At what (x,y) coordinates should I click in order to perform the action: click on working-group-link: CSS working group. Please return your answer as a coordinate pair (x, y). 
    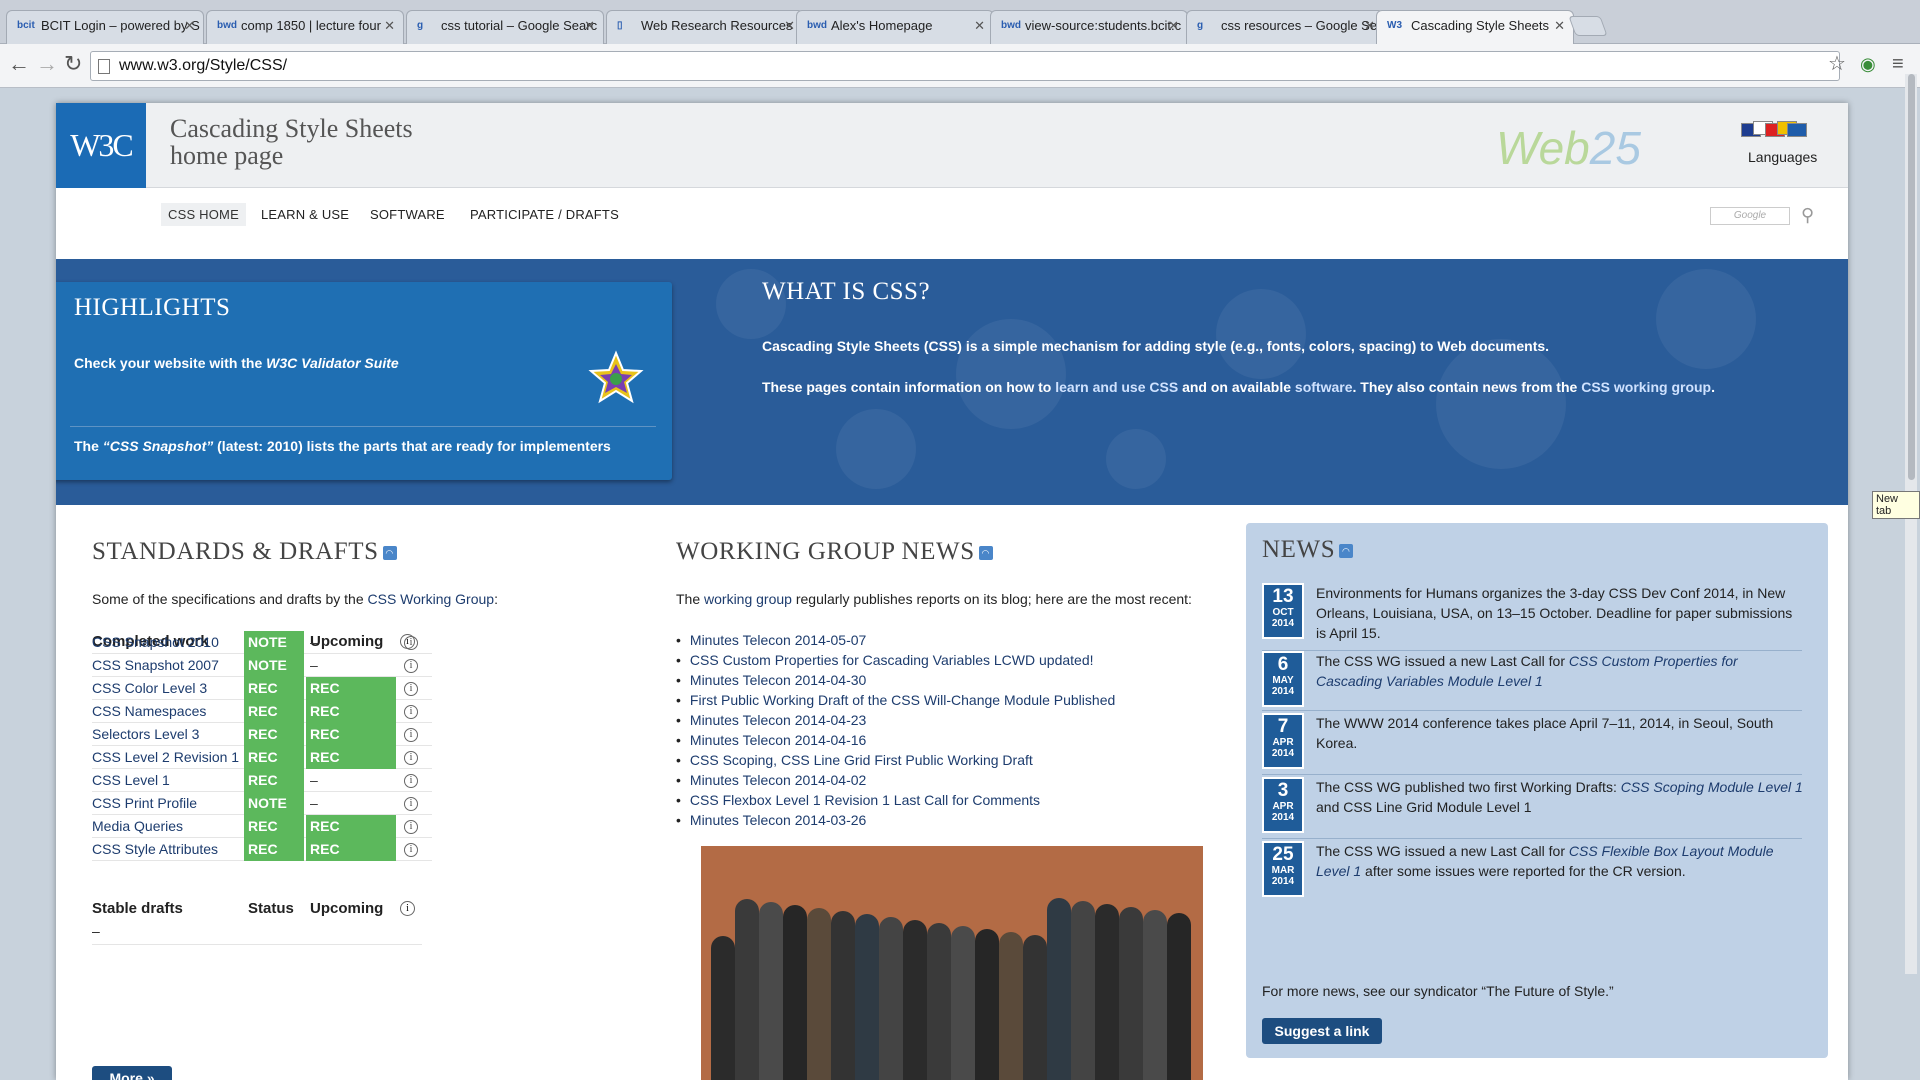
    Looking at the image, I should click on (1646, 387).